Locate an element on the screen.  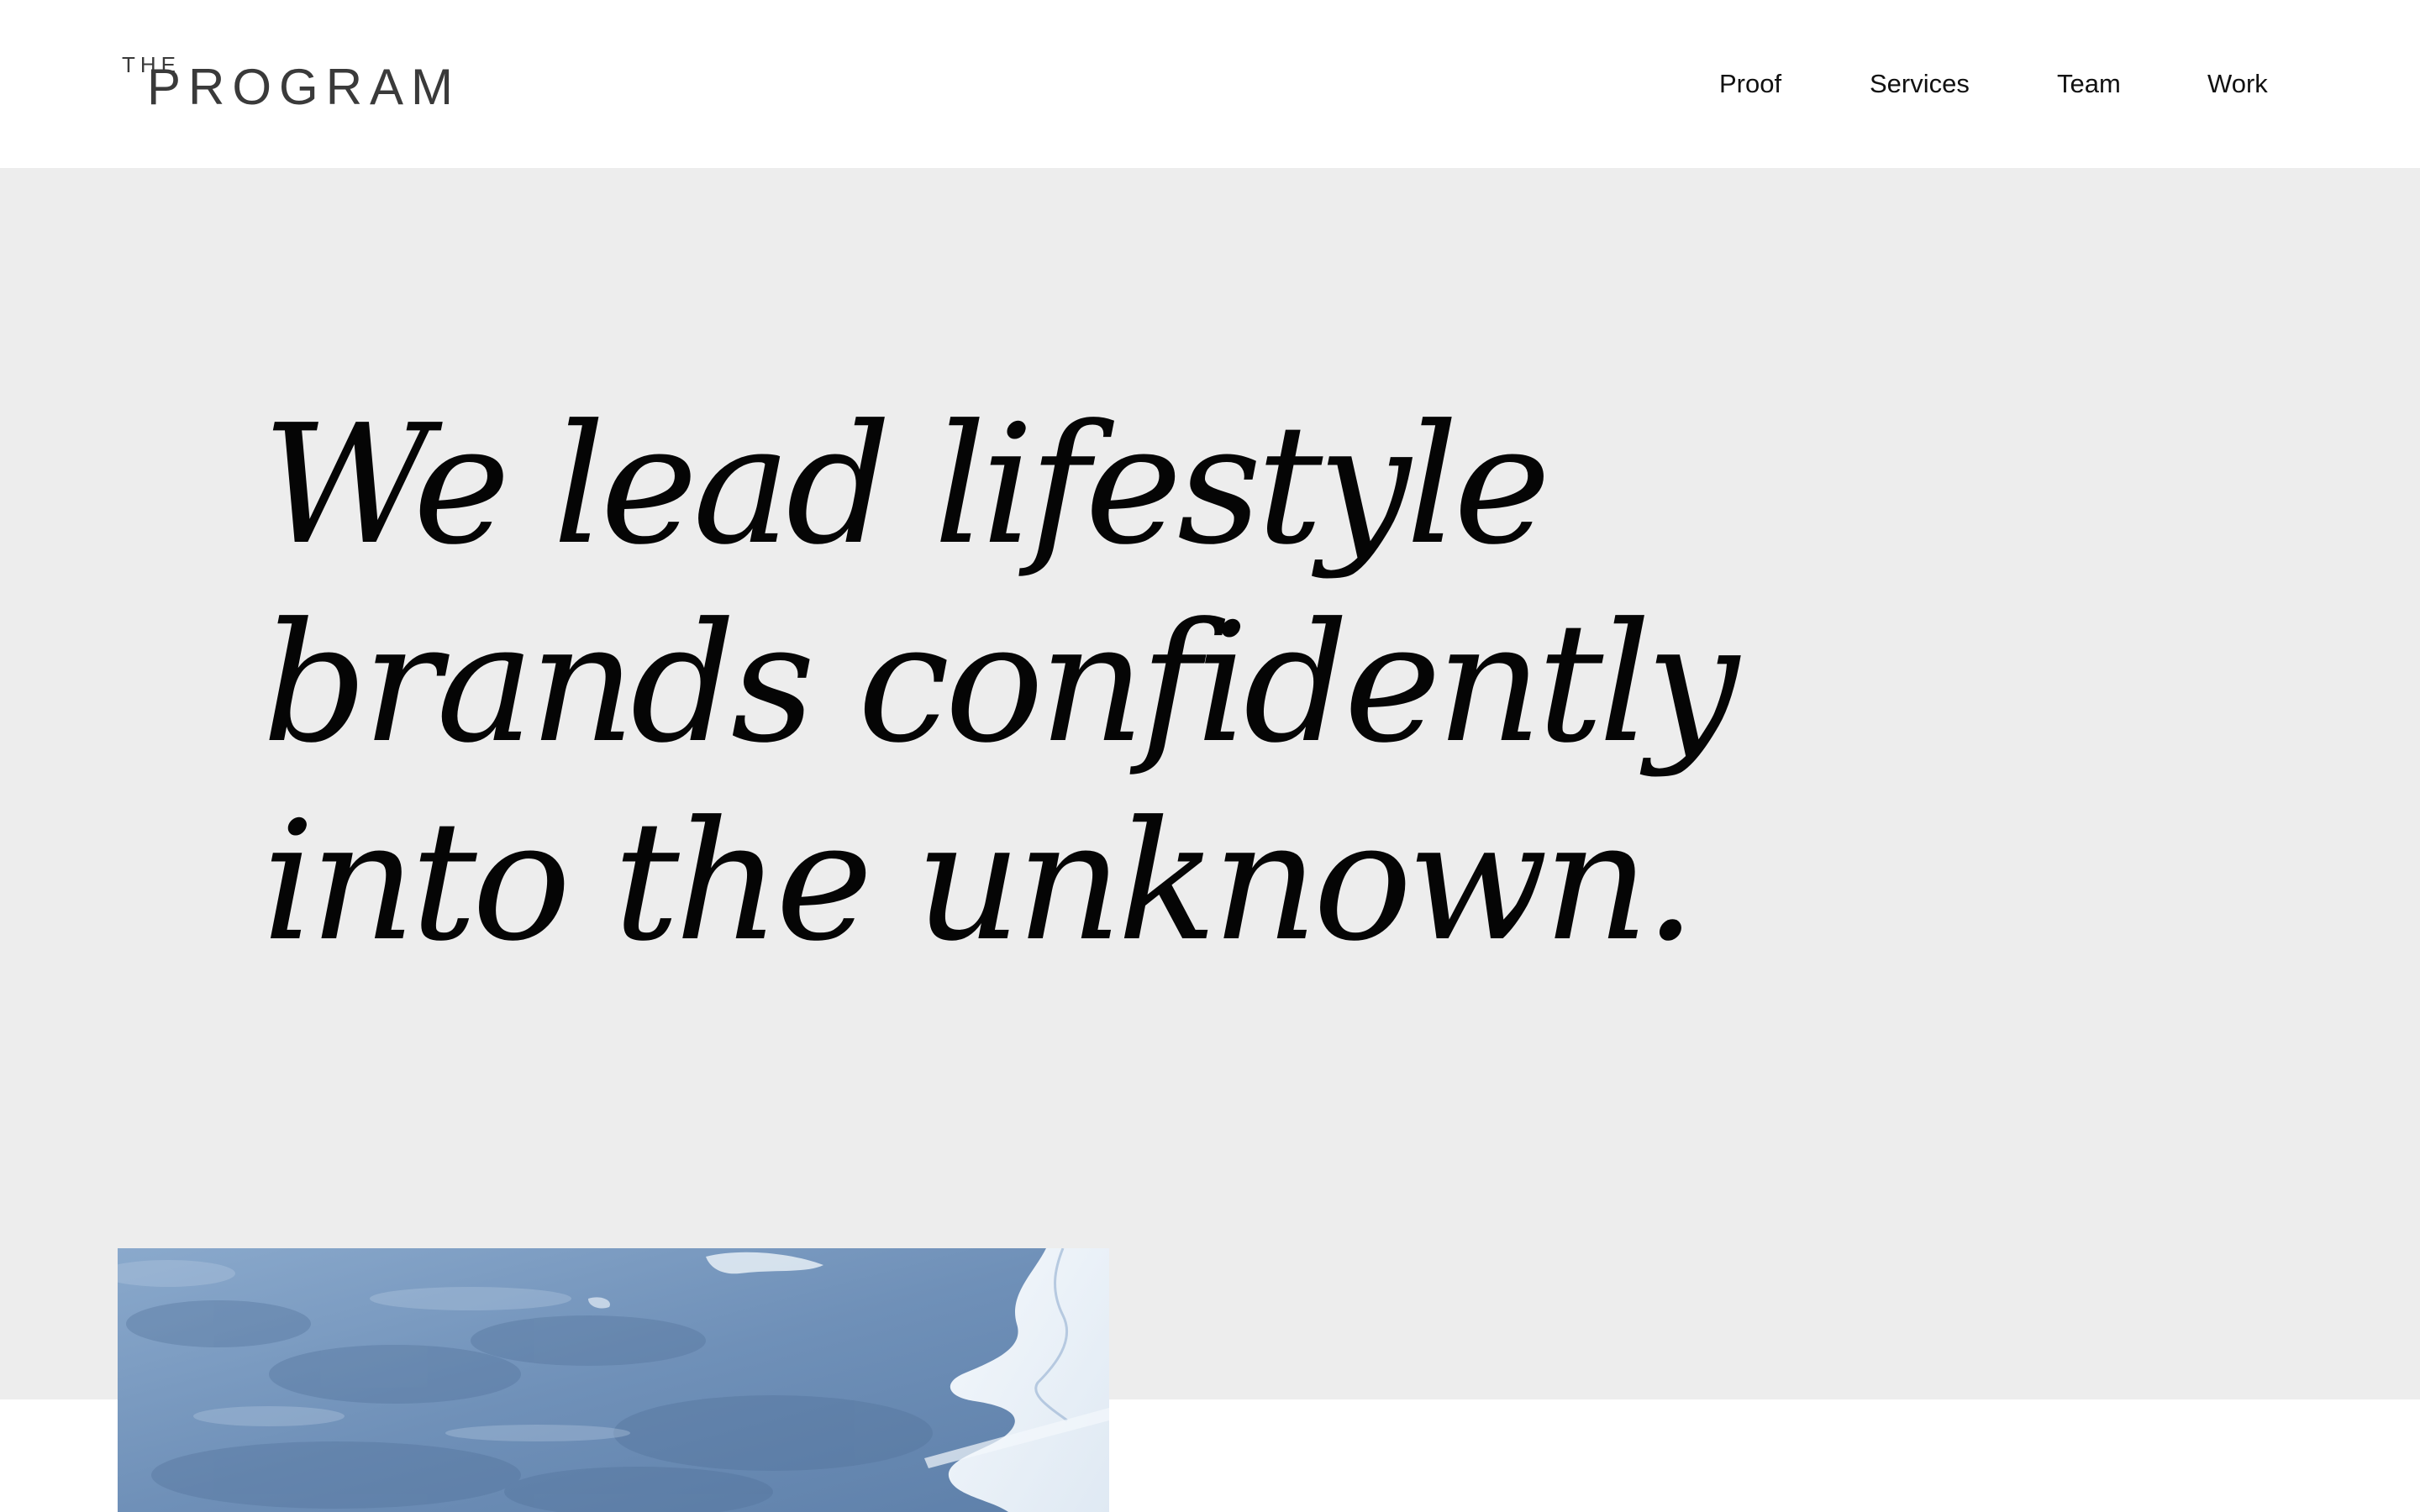
hero-headline-line-1: We lead lifestyle is located at coordinates (906, 485).